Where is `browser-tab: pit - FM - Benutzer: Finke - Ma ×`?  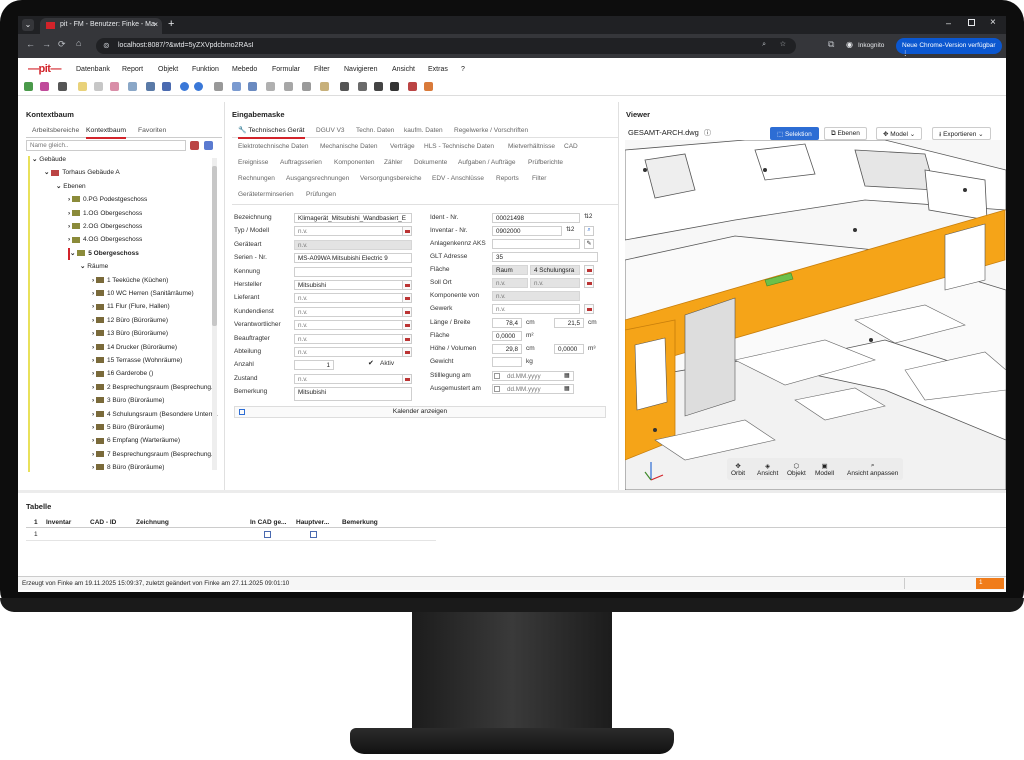
browser-tab: pit - FM - Benutzer: Finke - Ma × is located at coordinates (101, 26).